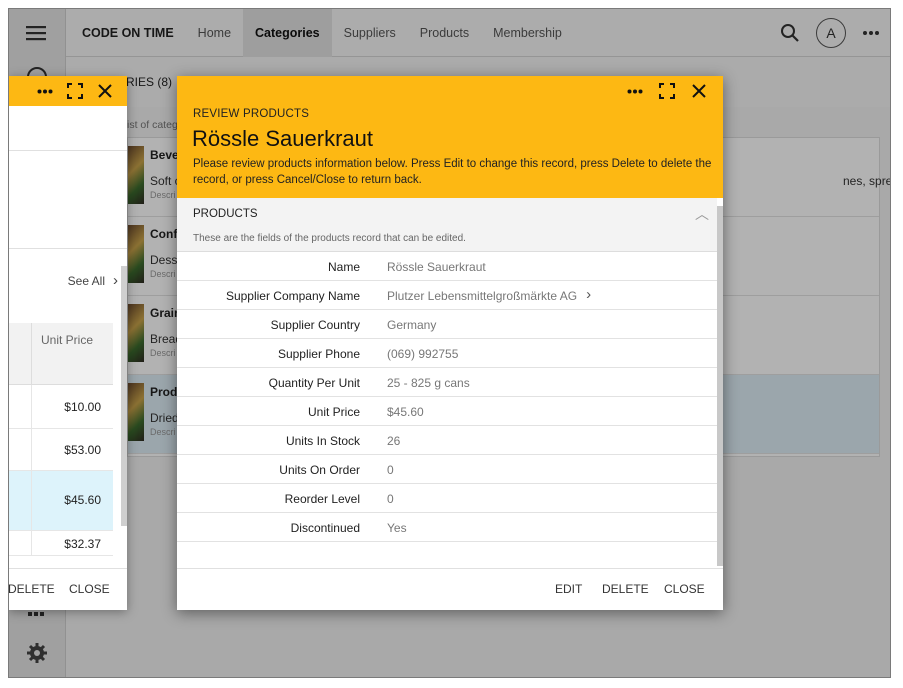 The image size is (903, 688). I want to click on see-all-link: See All ›, so click(92, 280).